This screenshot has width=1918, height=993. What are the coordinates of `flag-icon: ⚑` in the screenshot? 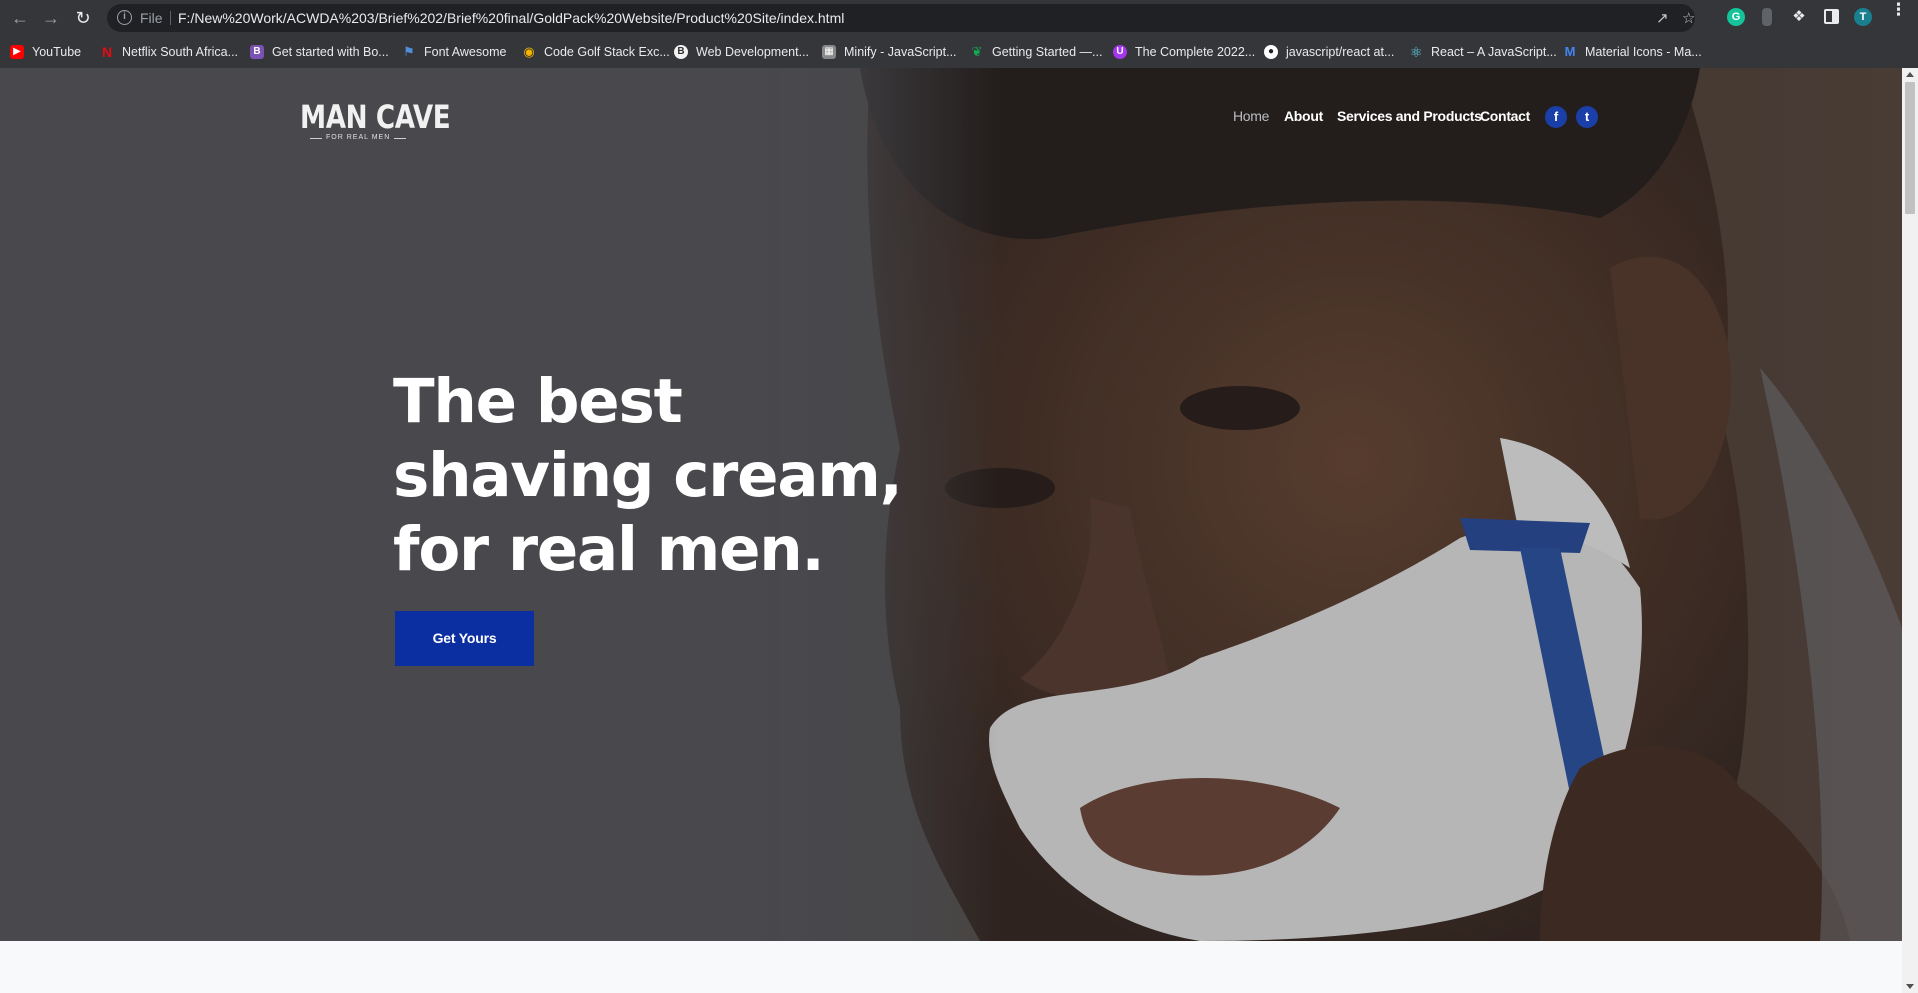 It's located at (409, 51).